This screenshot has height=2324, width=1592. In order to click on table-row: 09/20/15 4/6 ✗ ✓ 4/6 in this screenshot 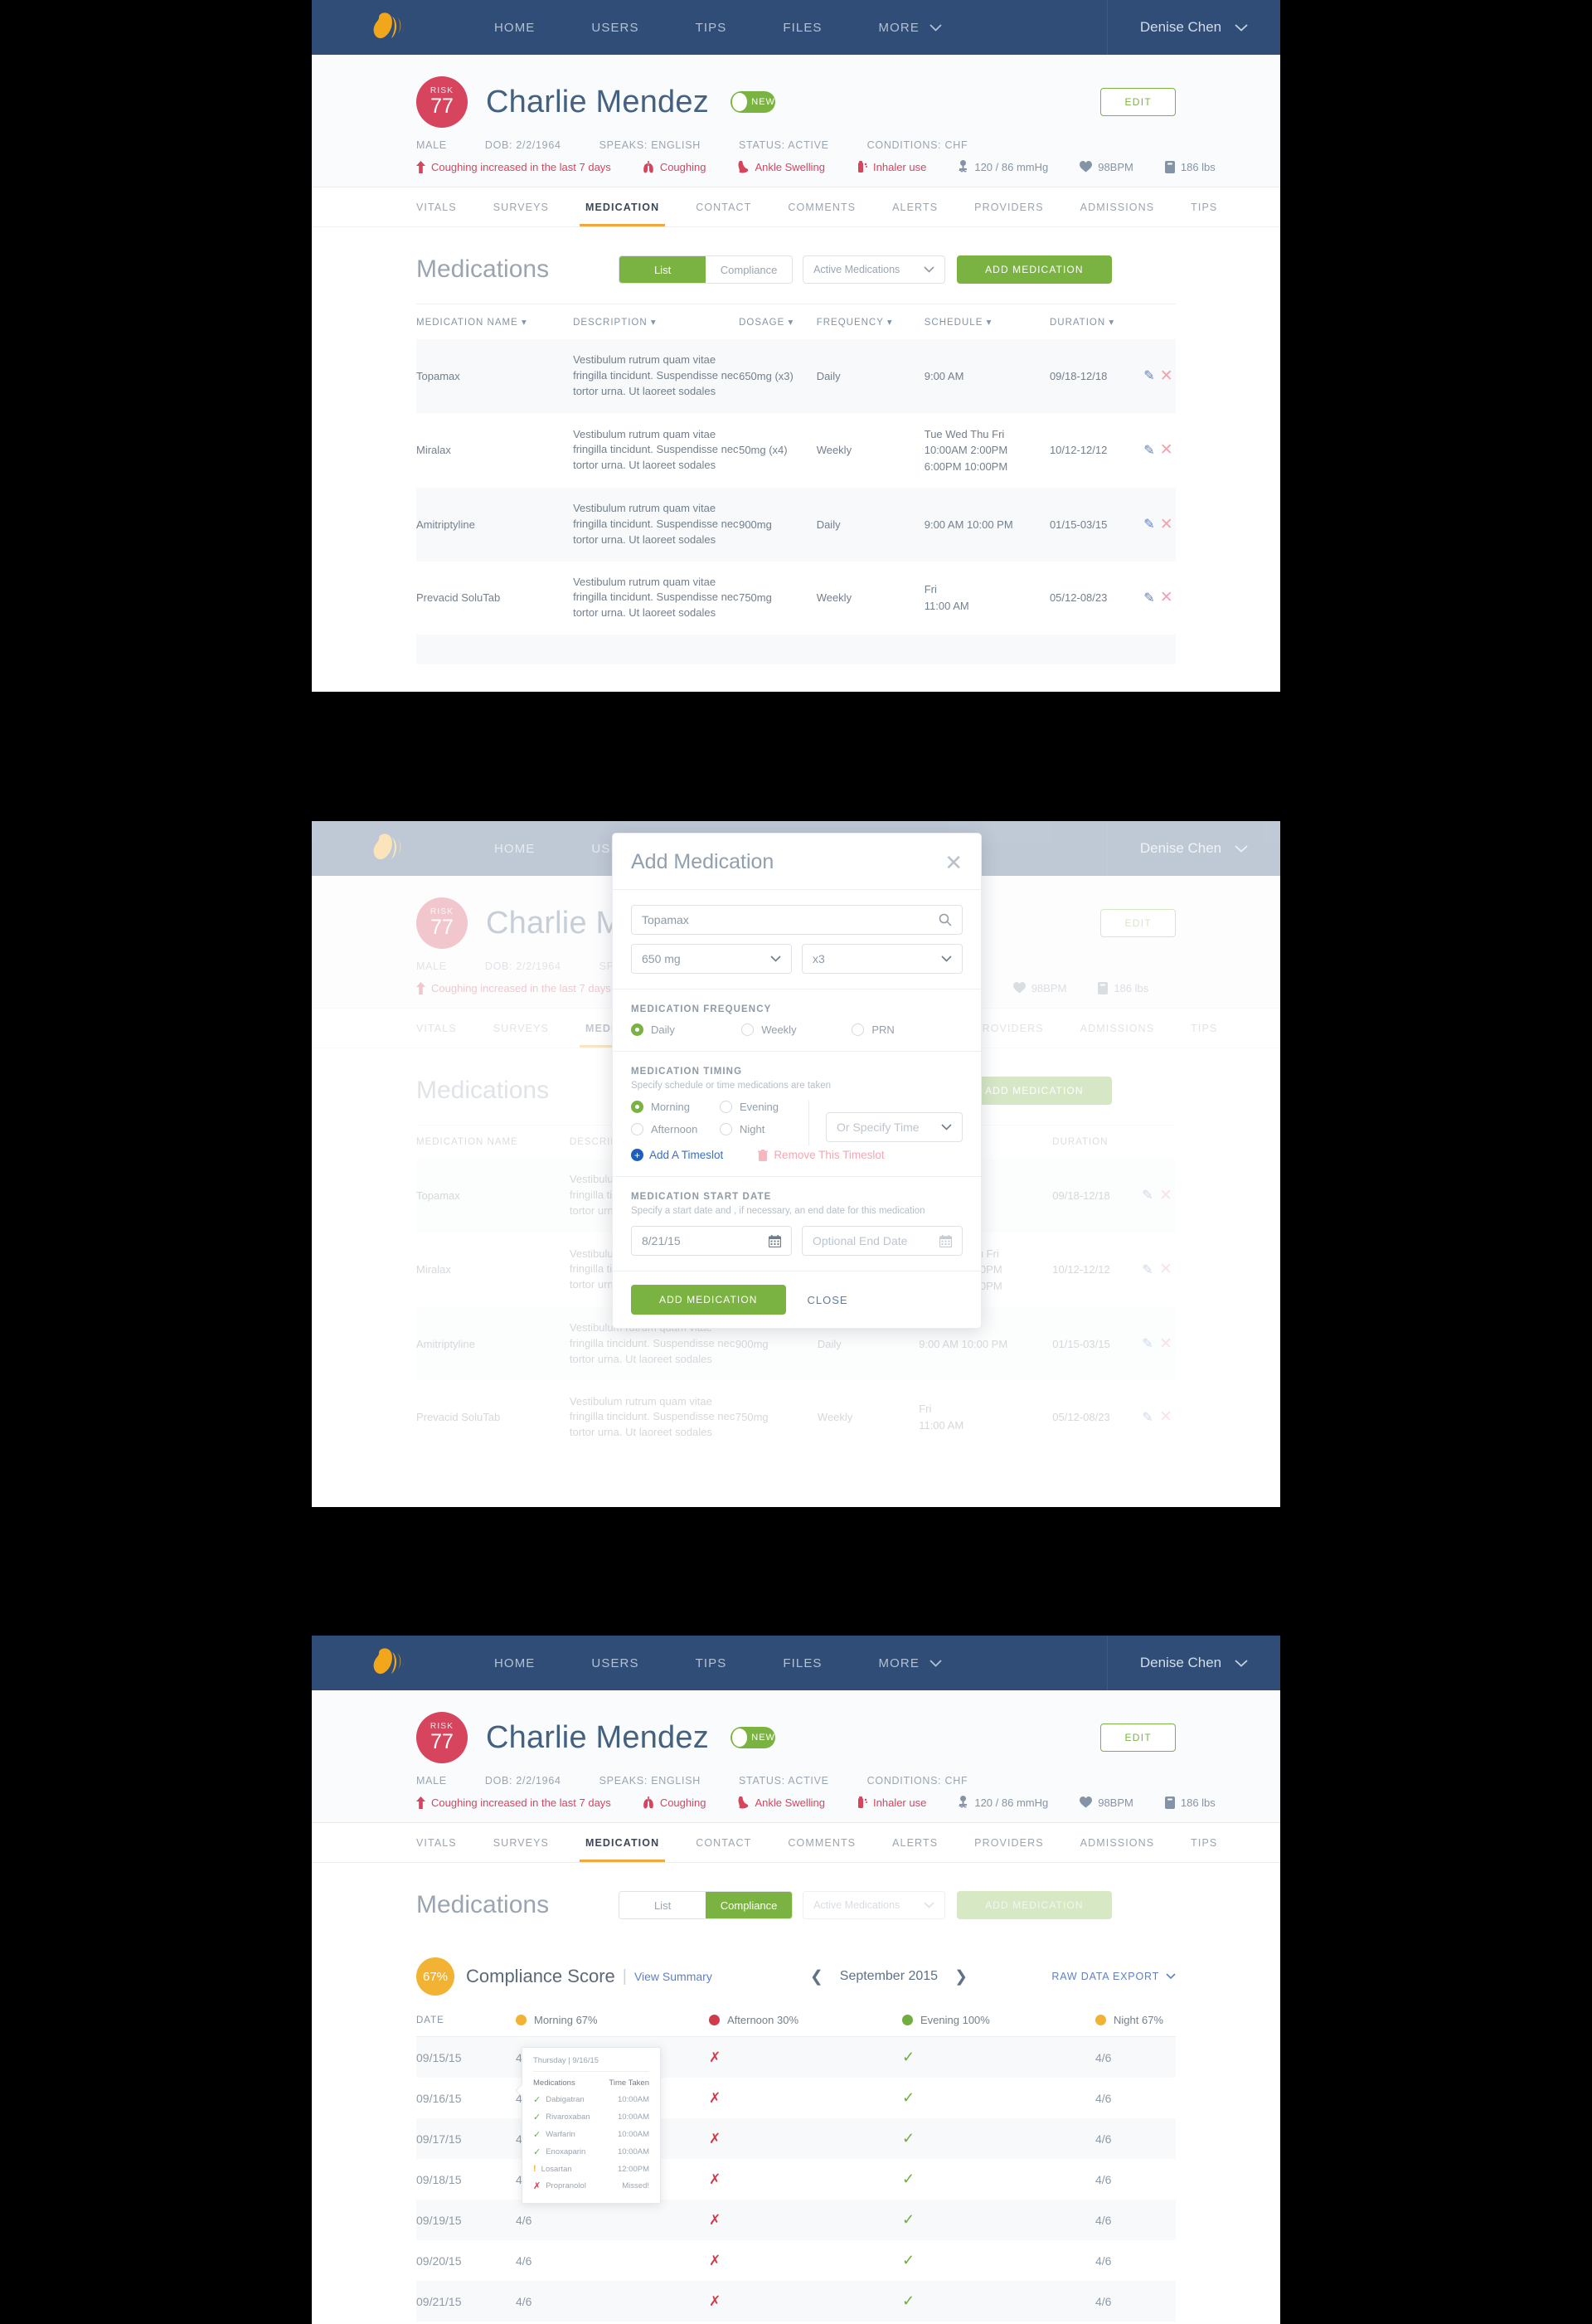, I will do `click(796, 2260)`.